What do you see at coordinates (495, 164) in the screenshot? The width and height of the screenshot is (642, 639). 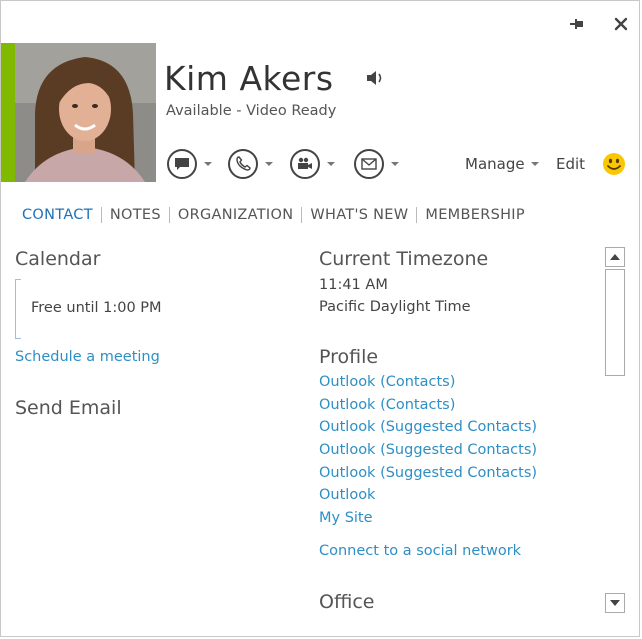 I see `manage-label: Manage` at bounding box center [495, 164].